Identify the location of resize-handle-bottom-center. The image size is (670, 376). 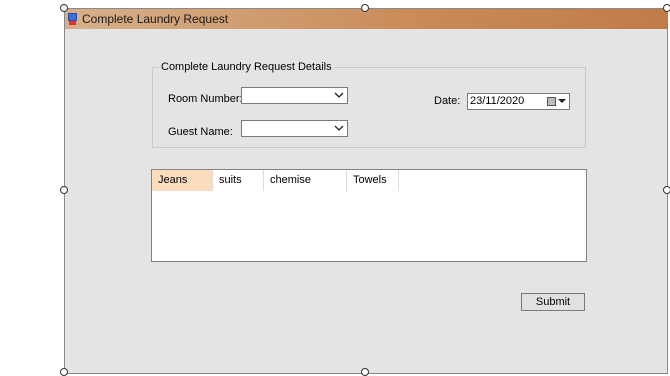
(365, 372).